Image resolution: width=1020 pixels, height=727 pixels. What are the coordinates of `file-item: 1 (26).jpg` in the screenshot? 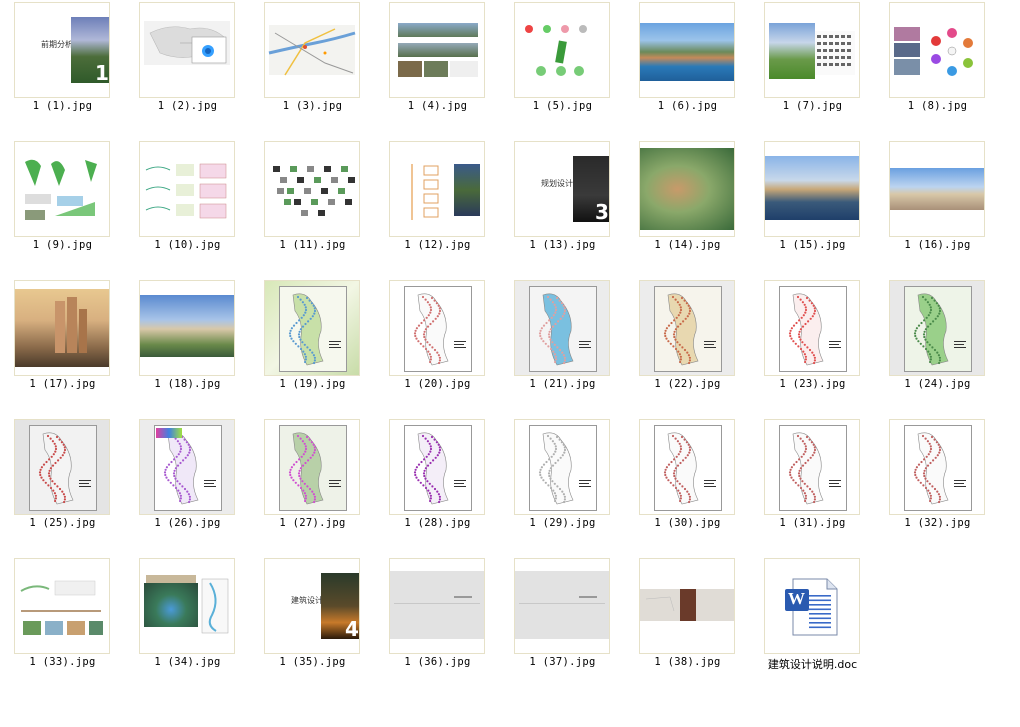 It's located at (187, 482).